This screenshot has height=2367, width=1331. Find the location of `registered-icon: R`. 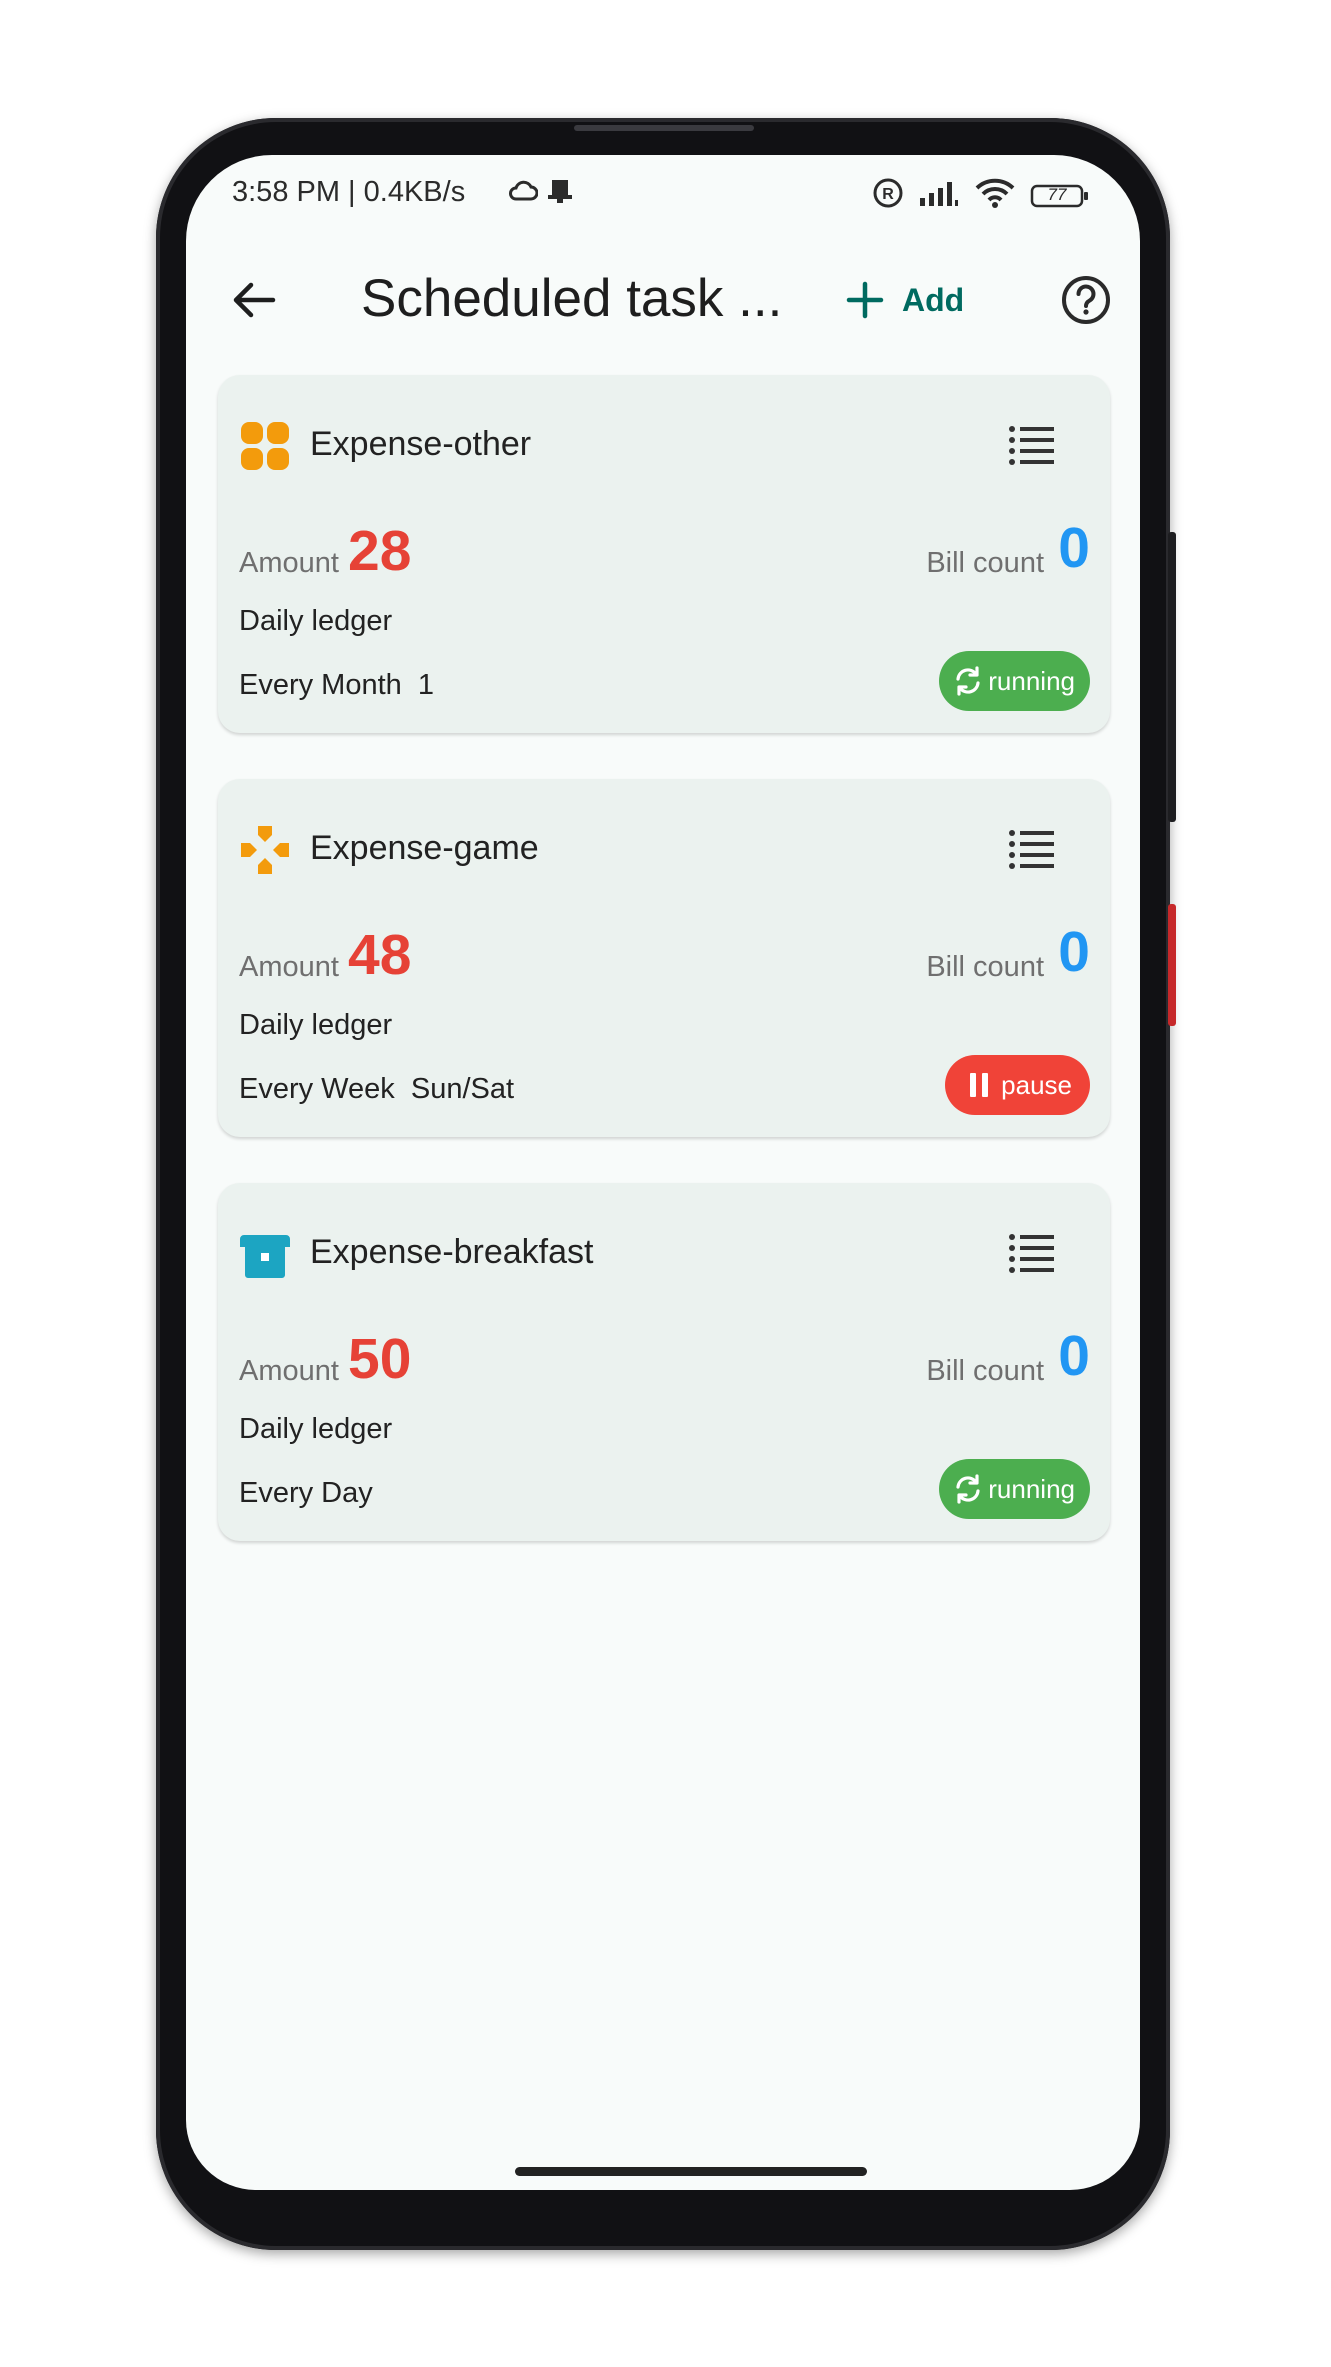

registered-icon: R is located at coordinates (888, 195).